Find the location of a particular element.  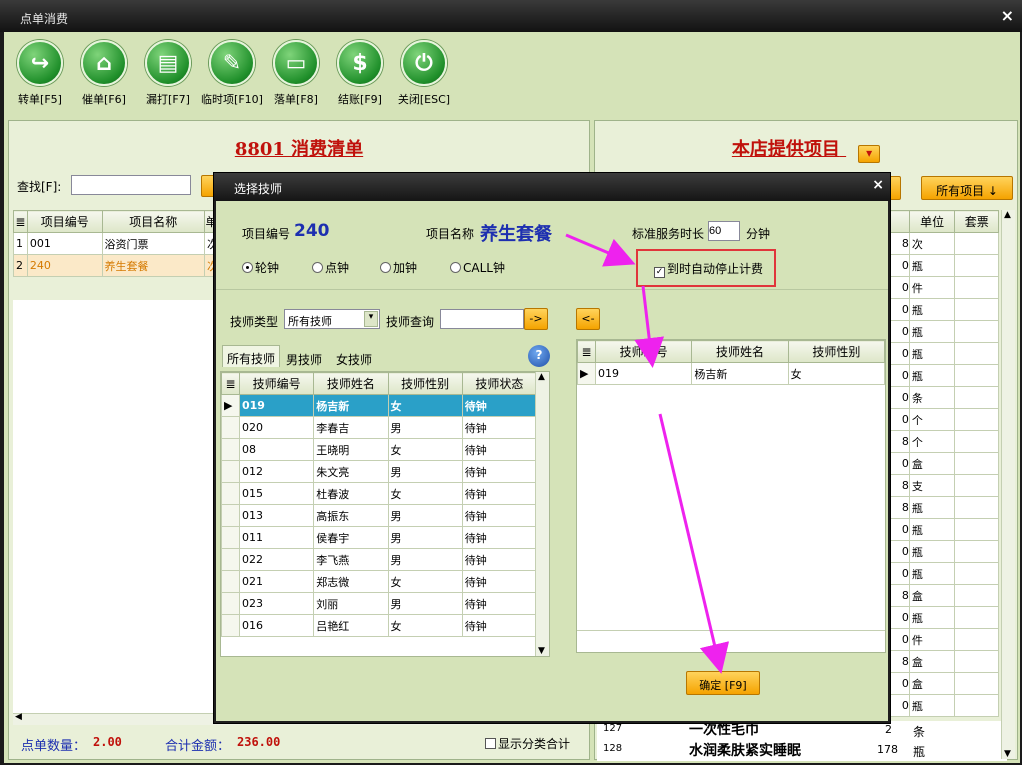

tech-code: 016 is located at coordinates (276, 625).